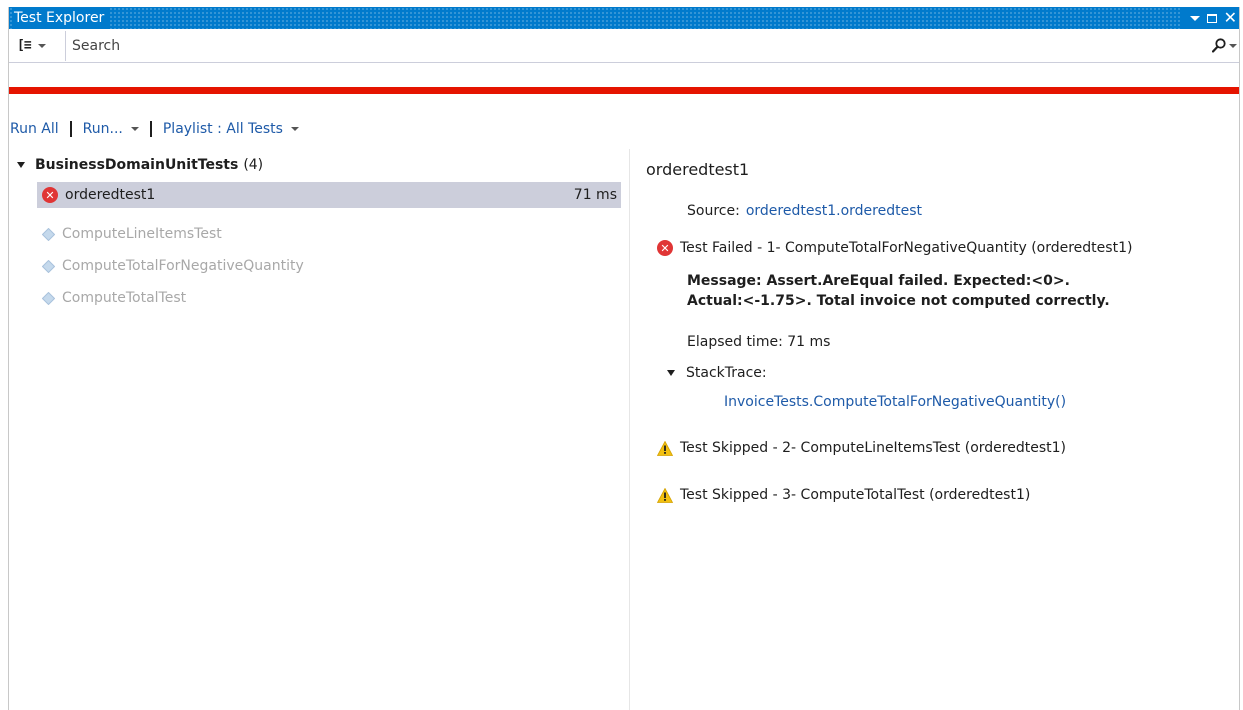 The image size is (1243, 710). I want to click on window-menu-chevron-icon, so click(1194, 18).